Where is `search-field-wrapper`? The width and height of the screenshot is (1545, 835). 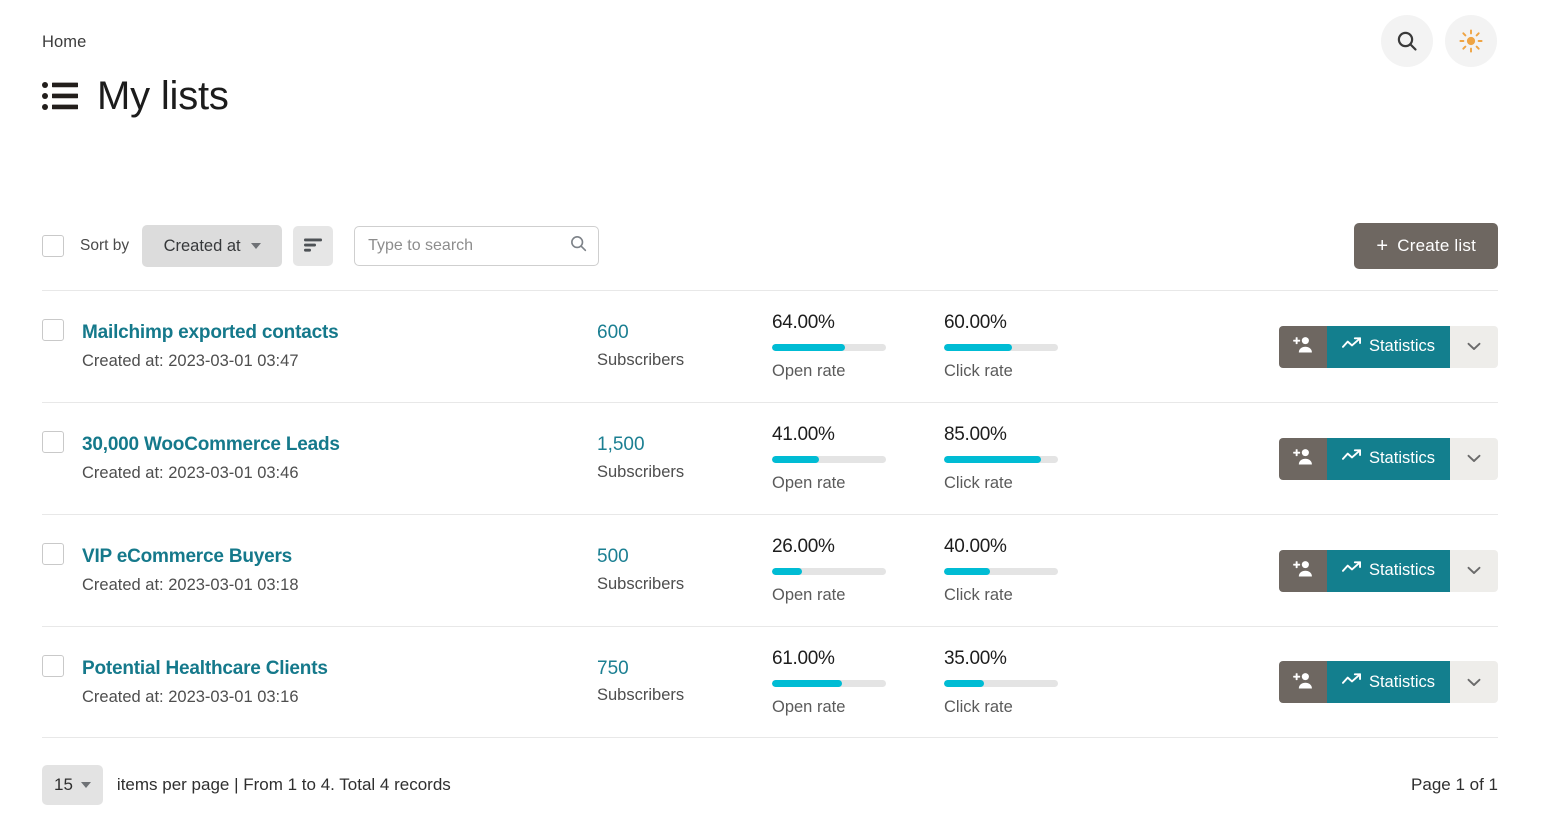 search-field-wrapper is located at coordinates (477, 246).